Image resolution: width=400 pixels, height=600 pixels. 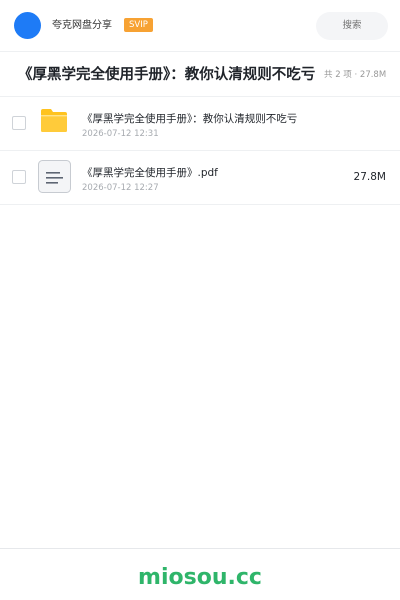 What do you see at coordinates (82, 25) in the screenshot?
I see `brand-name: 夸克网盘分享` at bounding box center [82, 25].